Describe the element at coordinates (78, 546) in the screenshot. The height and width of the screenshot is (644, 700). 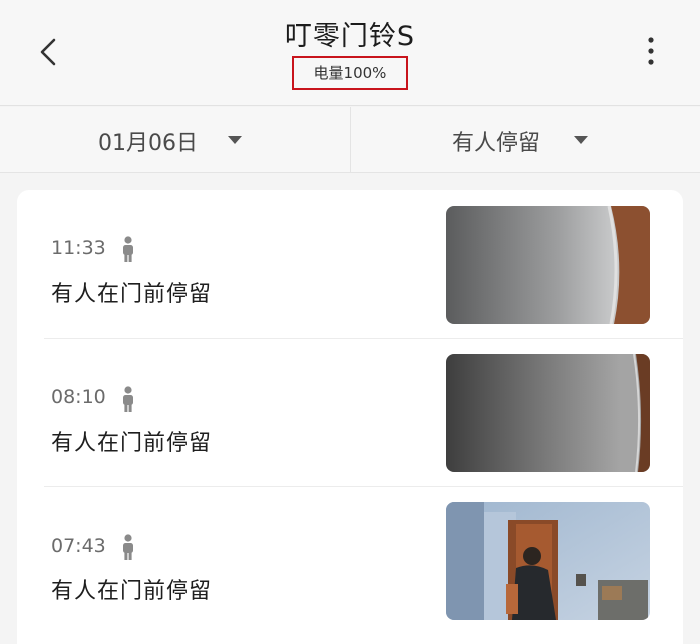
I see `event-time: 07:43` at that location.